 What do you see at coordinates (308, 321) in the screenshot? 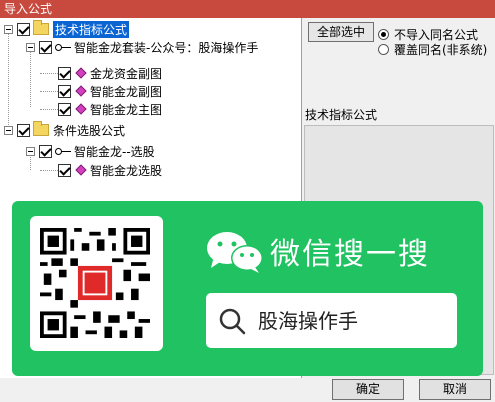
I see `banner-search-text: 股海操作手` at bounding box center [308, 321].